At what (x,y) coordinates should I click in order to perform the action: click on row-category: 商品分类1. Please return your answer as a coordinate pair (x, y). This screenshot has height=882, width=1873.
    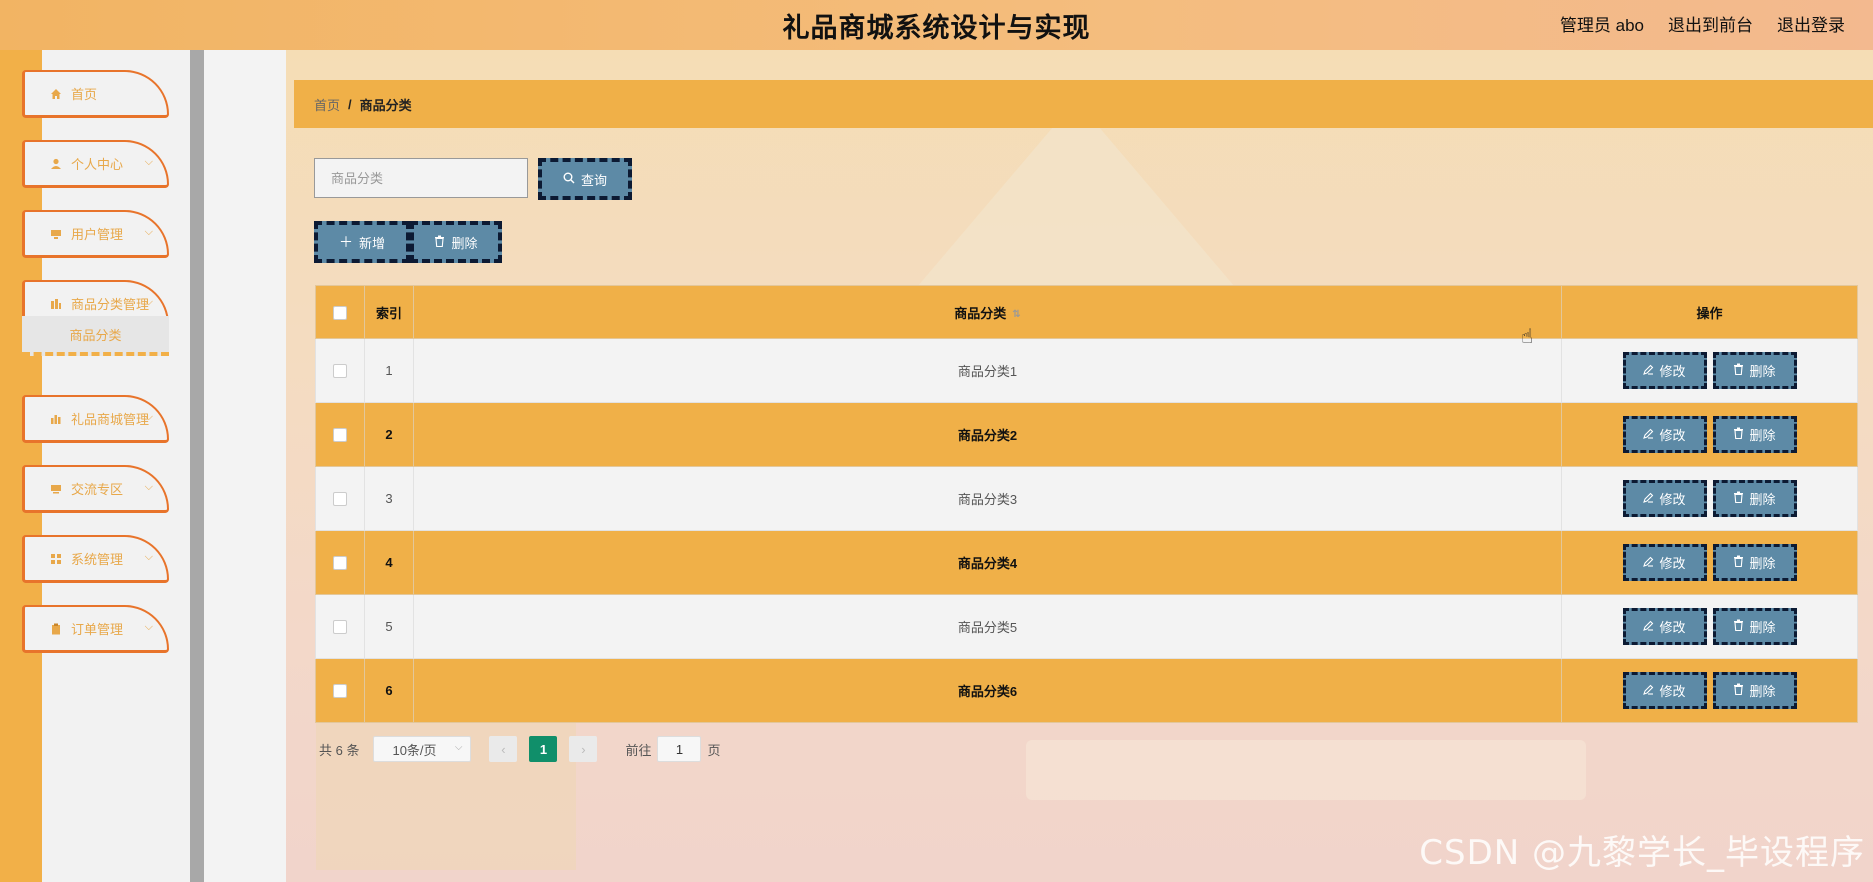
    Looking at the image, I should click on (987, 370).